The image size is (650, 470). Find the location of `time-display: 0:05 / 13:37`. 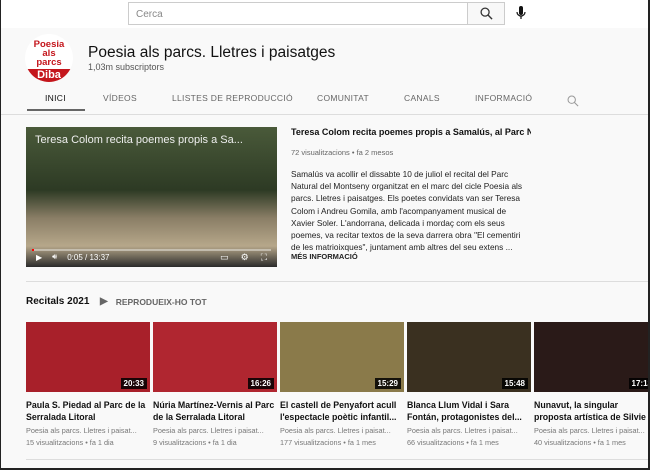

time-display: 0:05 / 13:37 is located at coordinates (88, 257).